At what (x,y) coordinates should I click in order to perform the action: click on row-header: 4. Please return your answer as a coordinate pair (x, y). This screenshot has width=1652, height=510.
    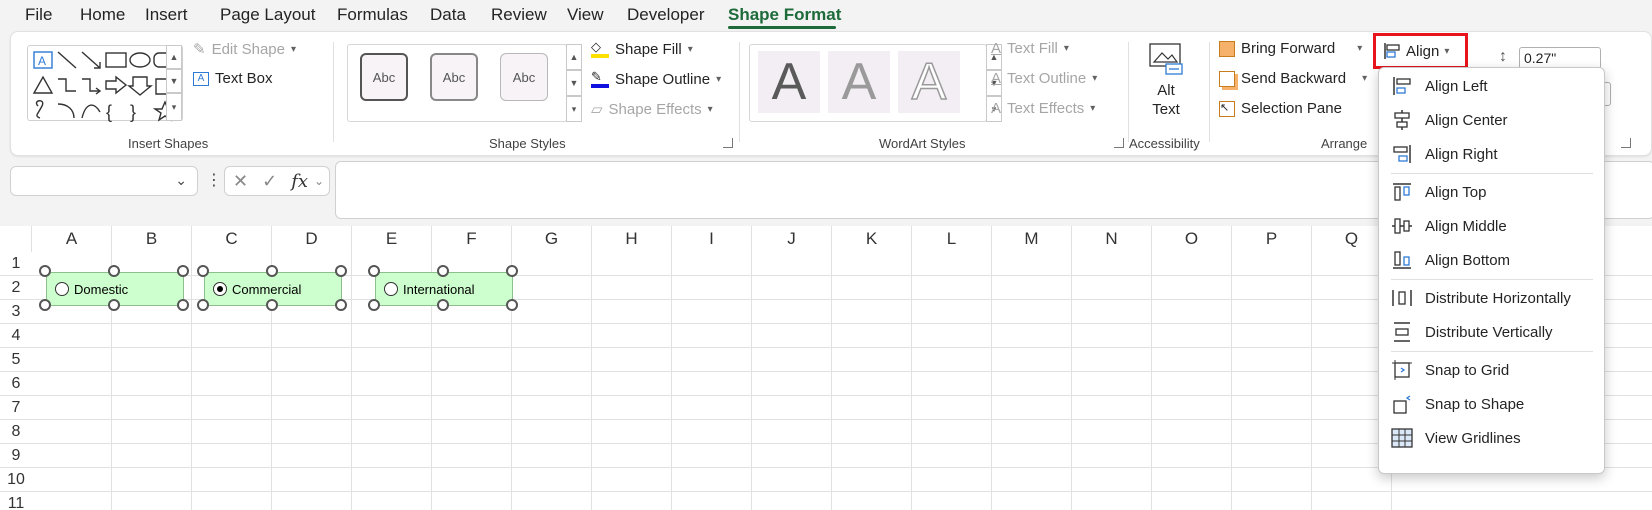
    Looking at the image, I should click on (16, 336).